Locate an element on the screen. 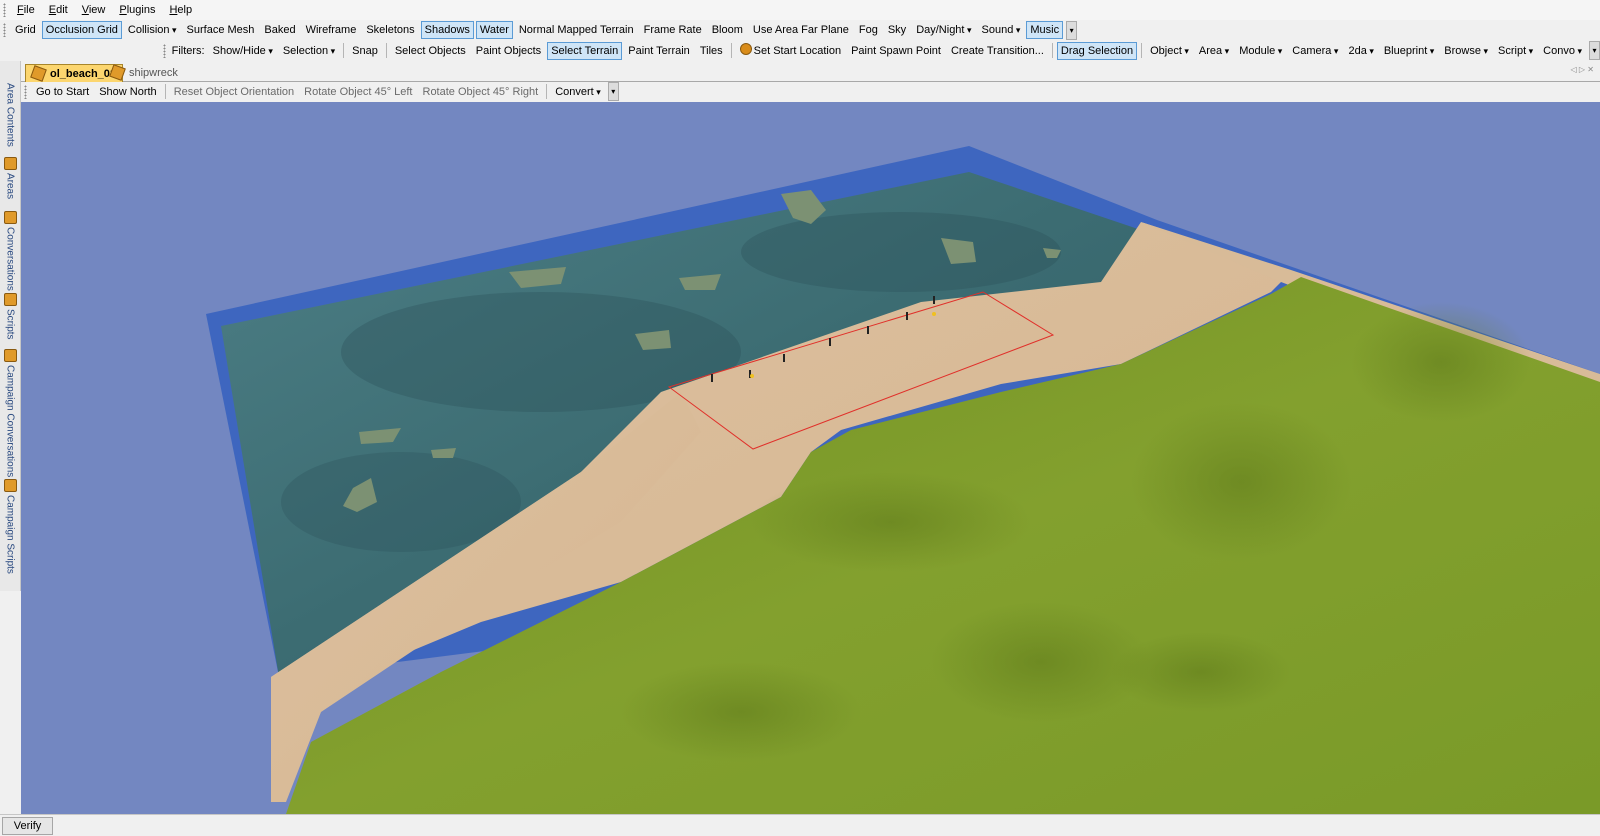 The height and width of the screenshot is (836, 1600). button-label: Occlusion Grid is located at coordinates (81, 30).